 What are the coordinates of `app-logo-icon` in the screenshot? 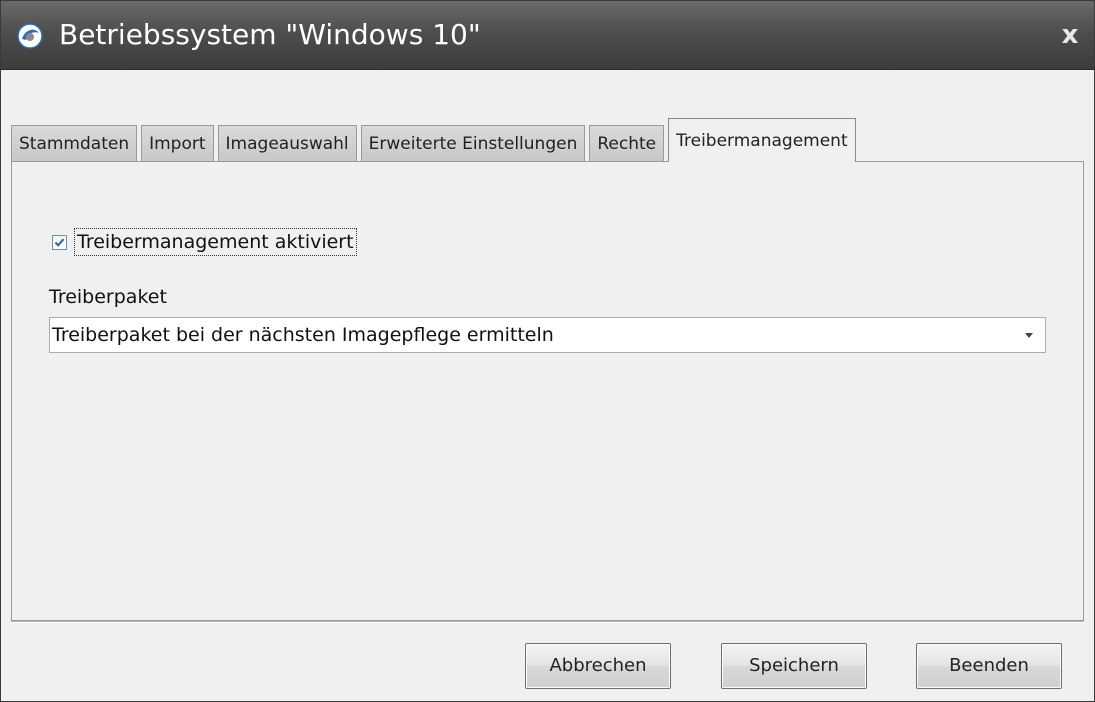 It's located at (30, 36).